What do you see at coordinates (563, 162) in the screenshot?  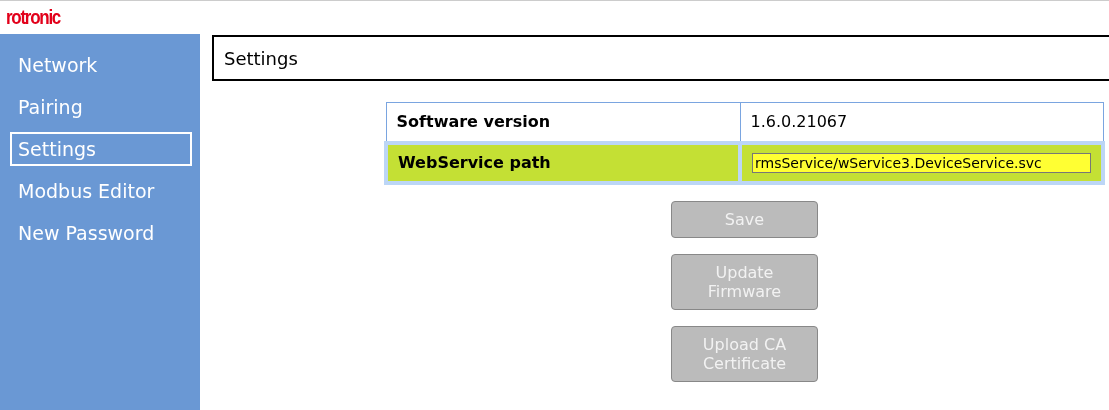 I see `table-cell: WebService path` at bounding box center [563, 162].